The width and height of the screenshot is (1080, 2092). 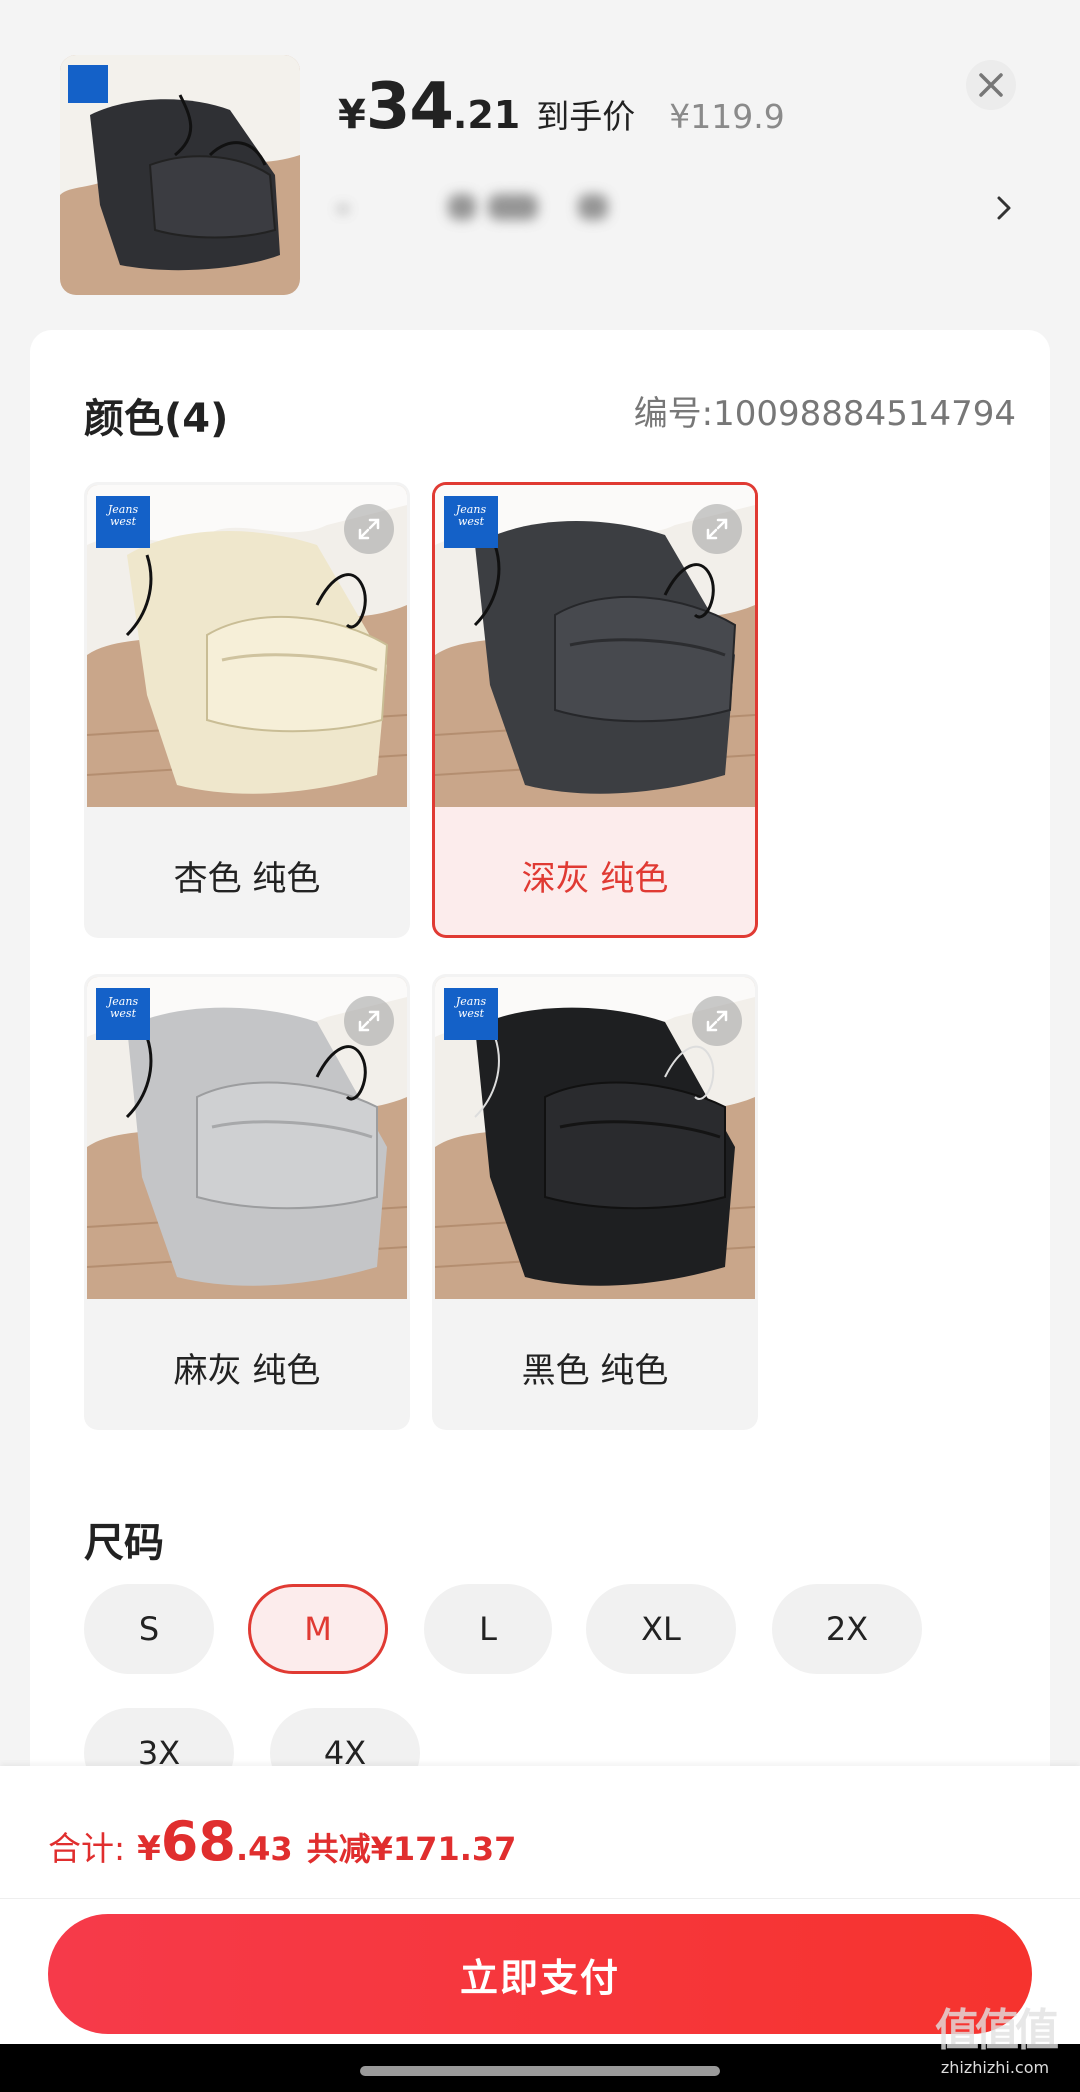 I want to click on price-label: 到手价, so click(x=586, y=116).